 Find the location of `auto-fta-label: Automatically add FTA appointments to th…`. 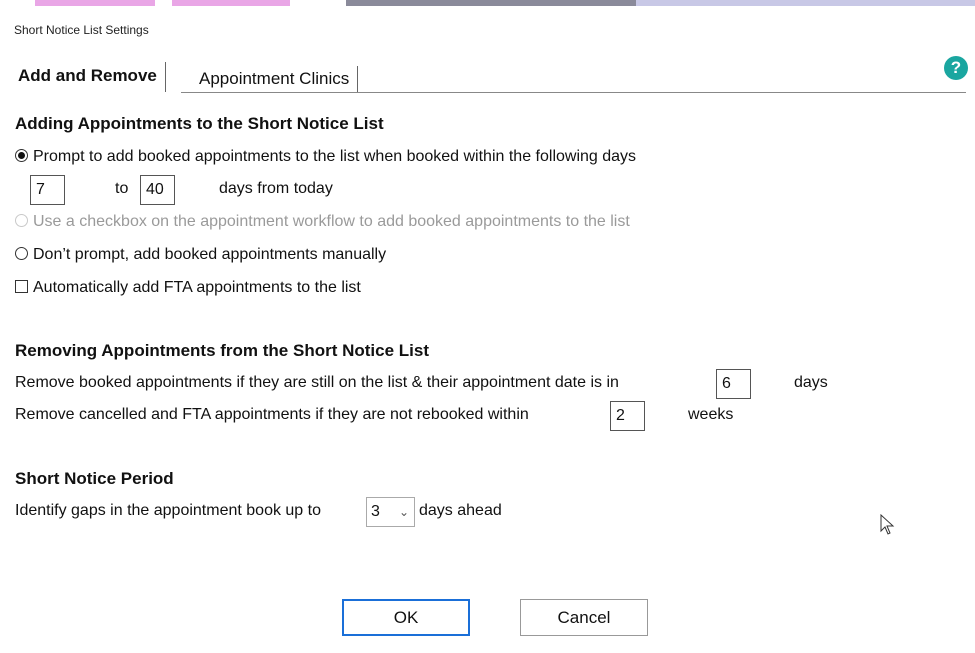

auto-fta-label: Automatically add FTA appointments to th… is located at coordinates (197, 287).